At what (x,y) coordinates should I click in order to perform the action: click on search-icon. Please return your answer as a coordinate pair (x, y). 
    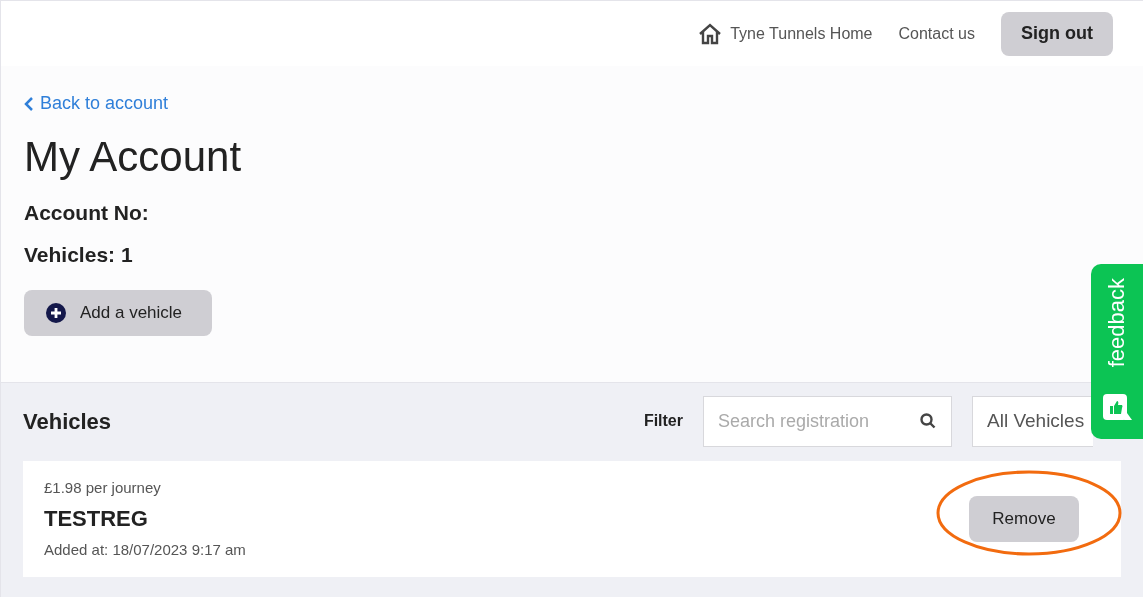
    Looking at the image, I should click on (928, 420).